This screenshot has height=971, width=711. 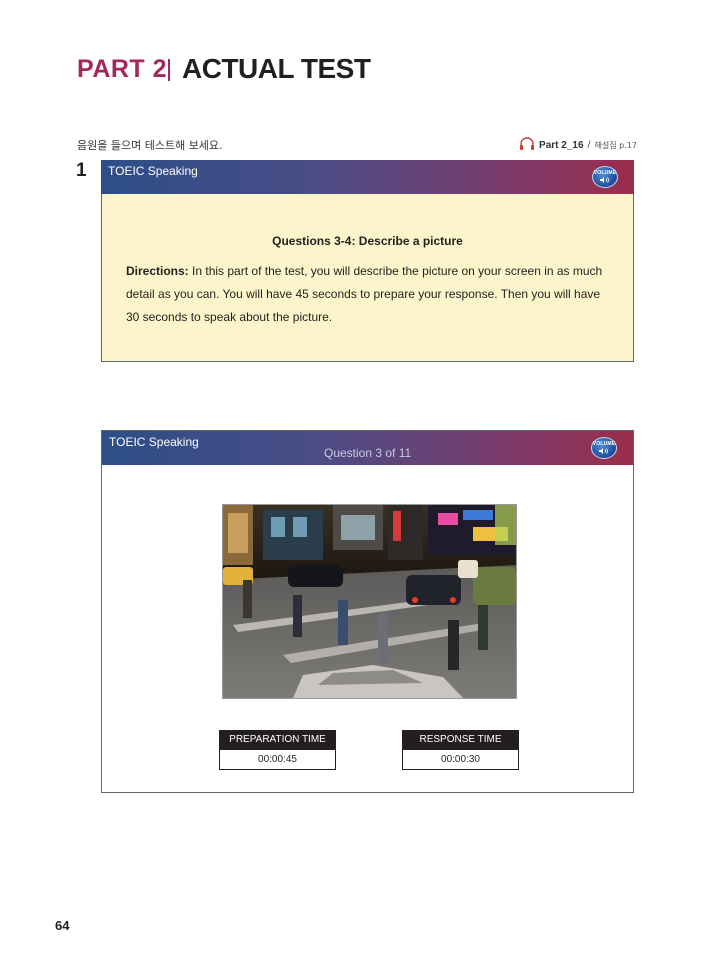 I want to click on part-divider, so click(x=169, y=70).